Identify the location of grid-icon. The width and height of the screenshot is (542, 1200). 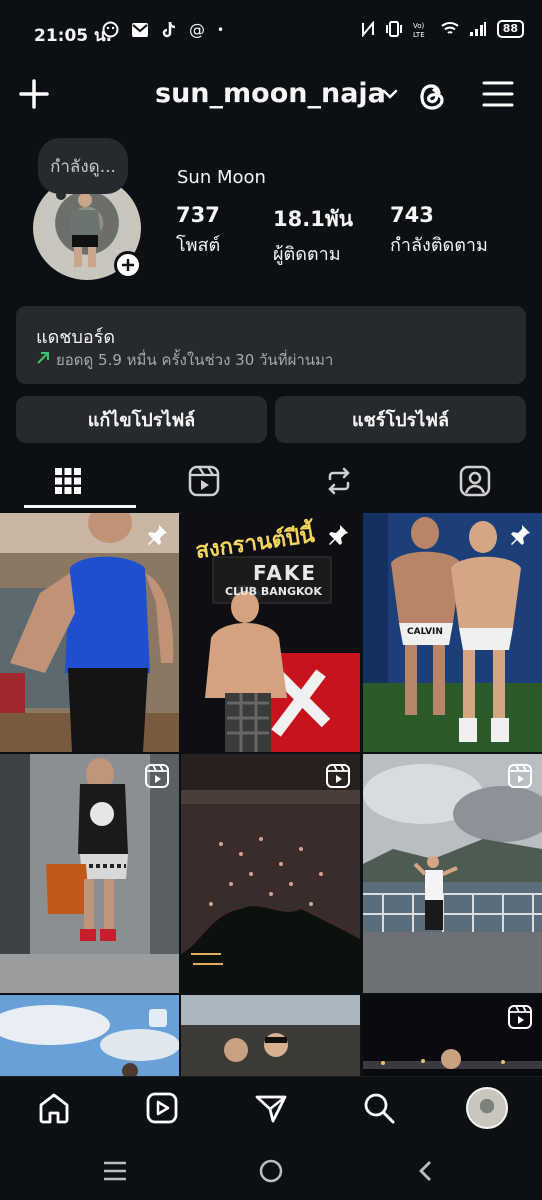
(67, 481).